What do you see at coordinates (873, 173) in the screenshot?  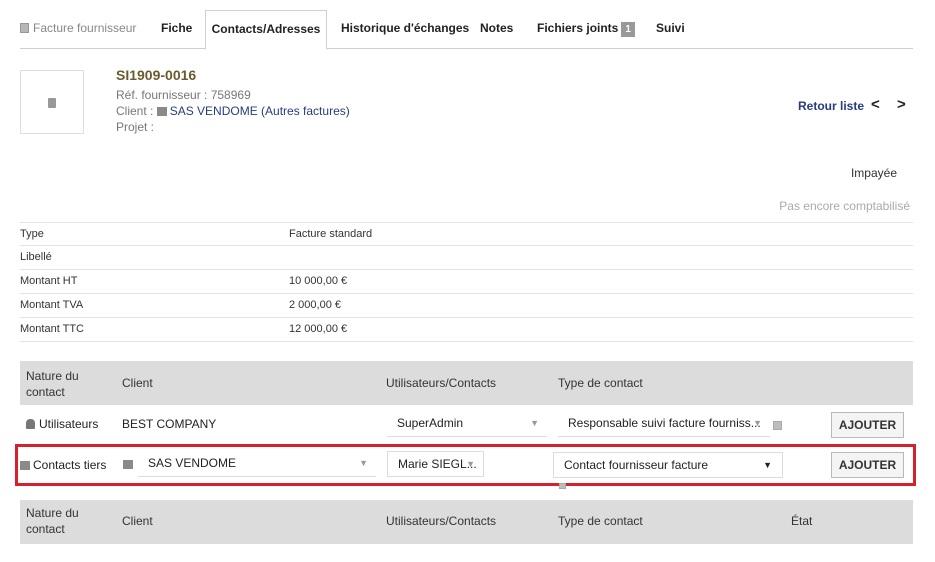 I see `payment-status: Impayée` at bounding box center [873, 173].